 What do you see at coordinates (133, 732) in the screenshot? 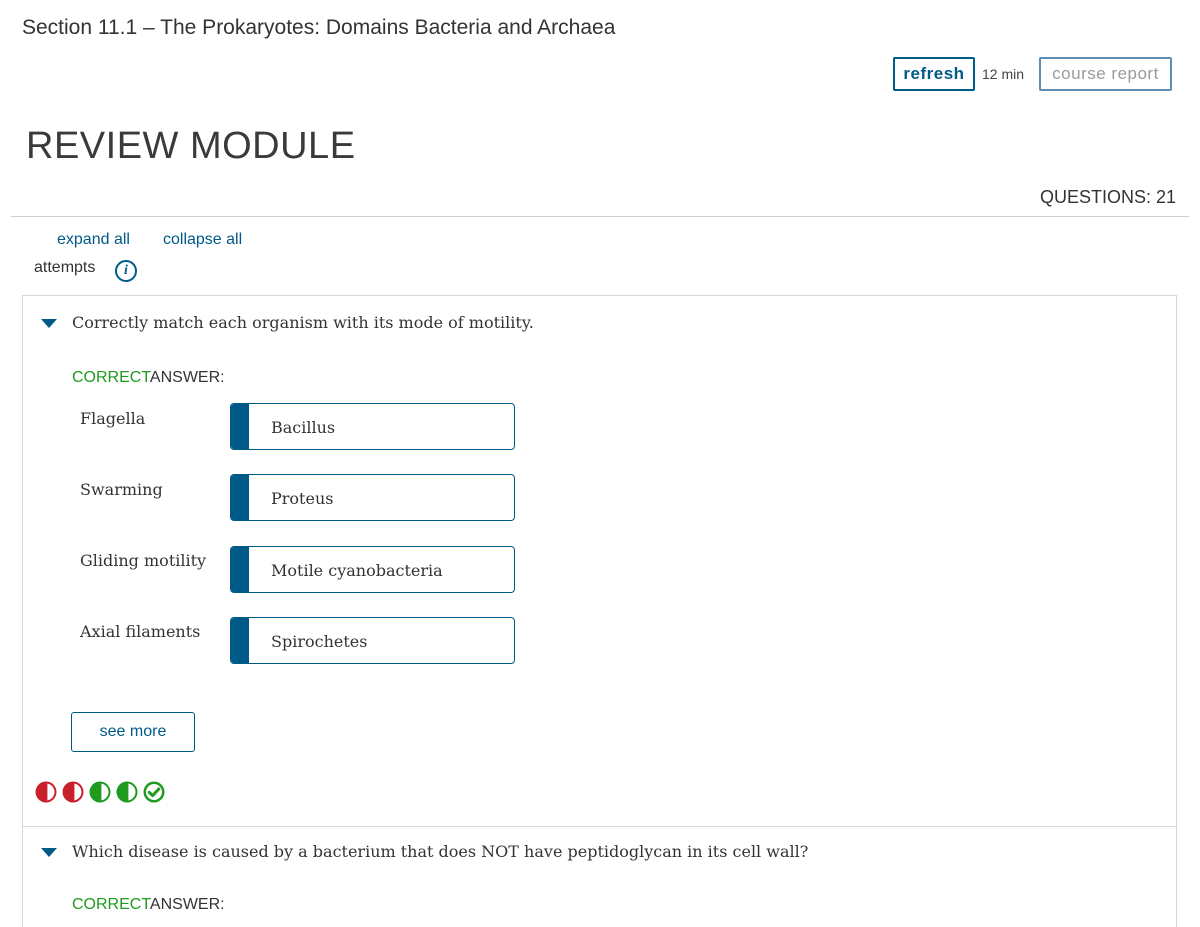
I see `see-more-button: see more` at bounding box center [133, 732].